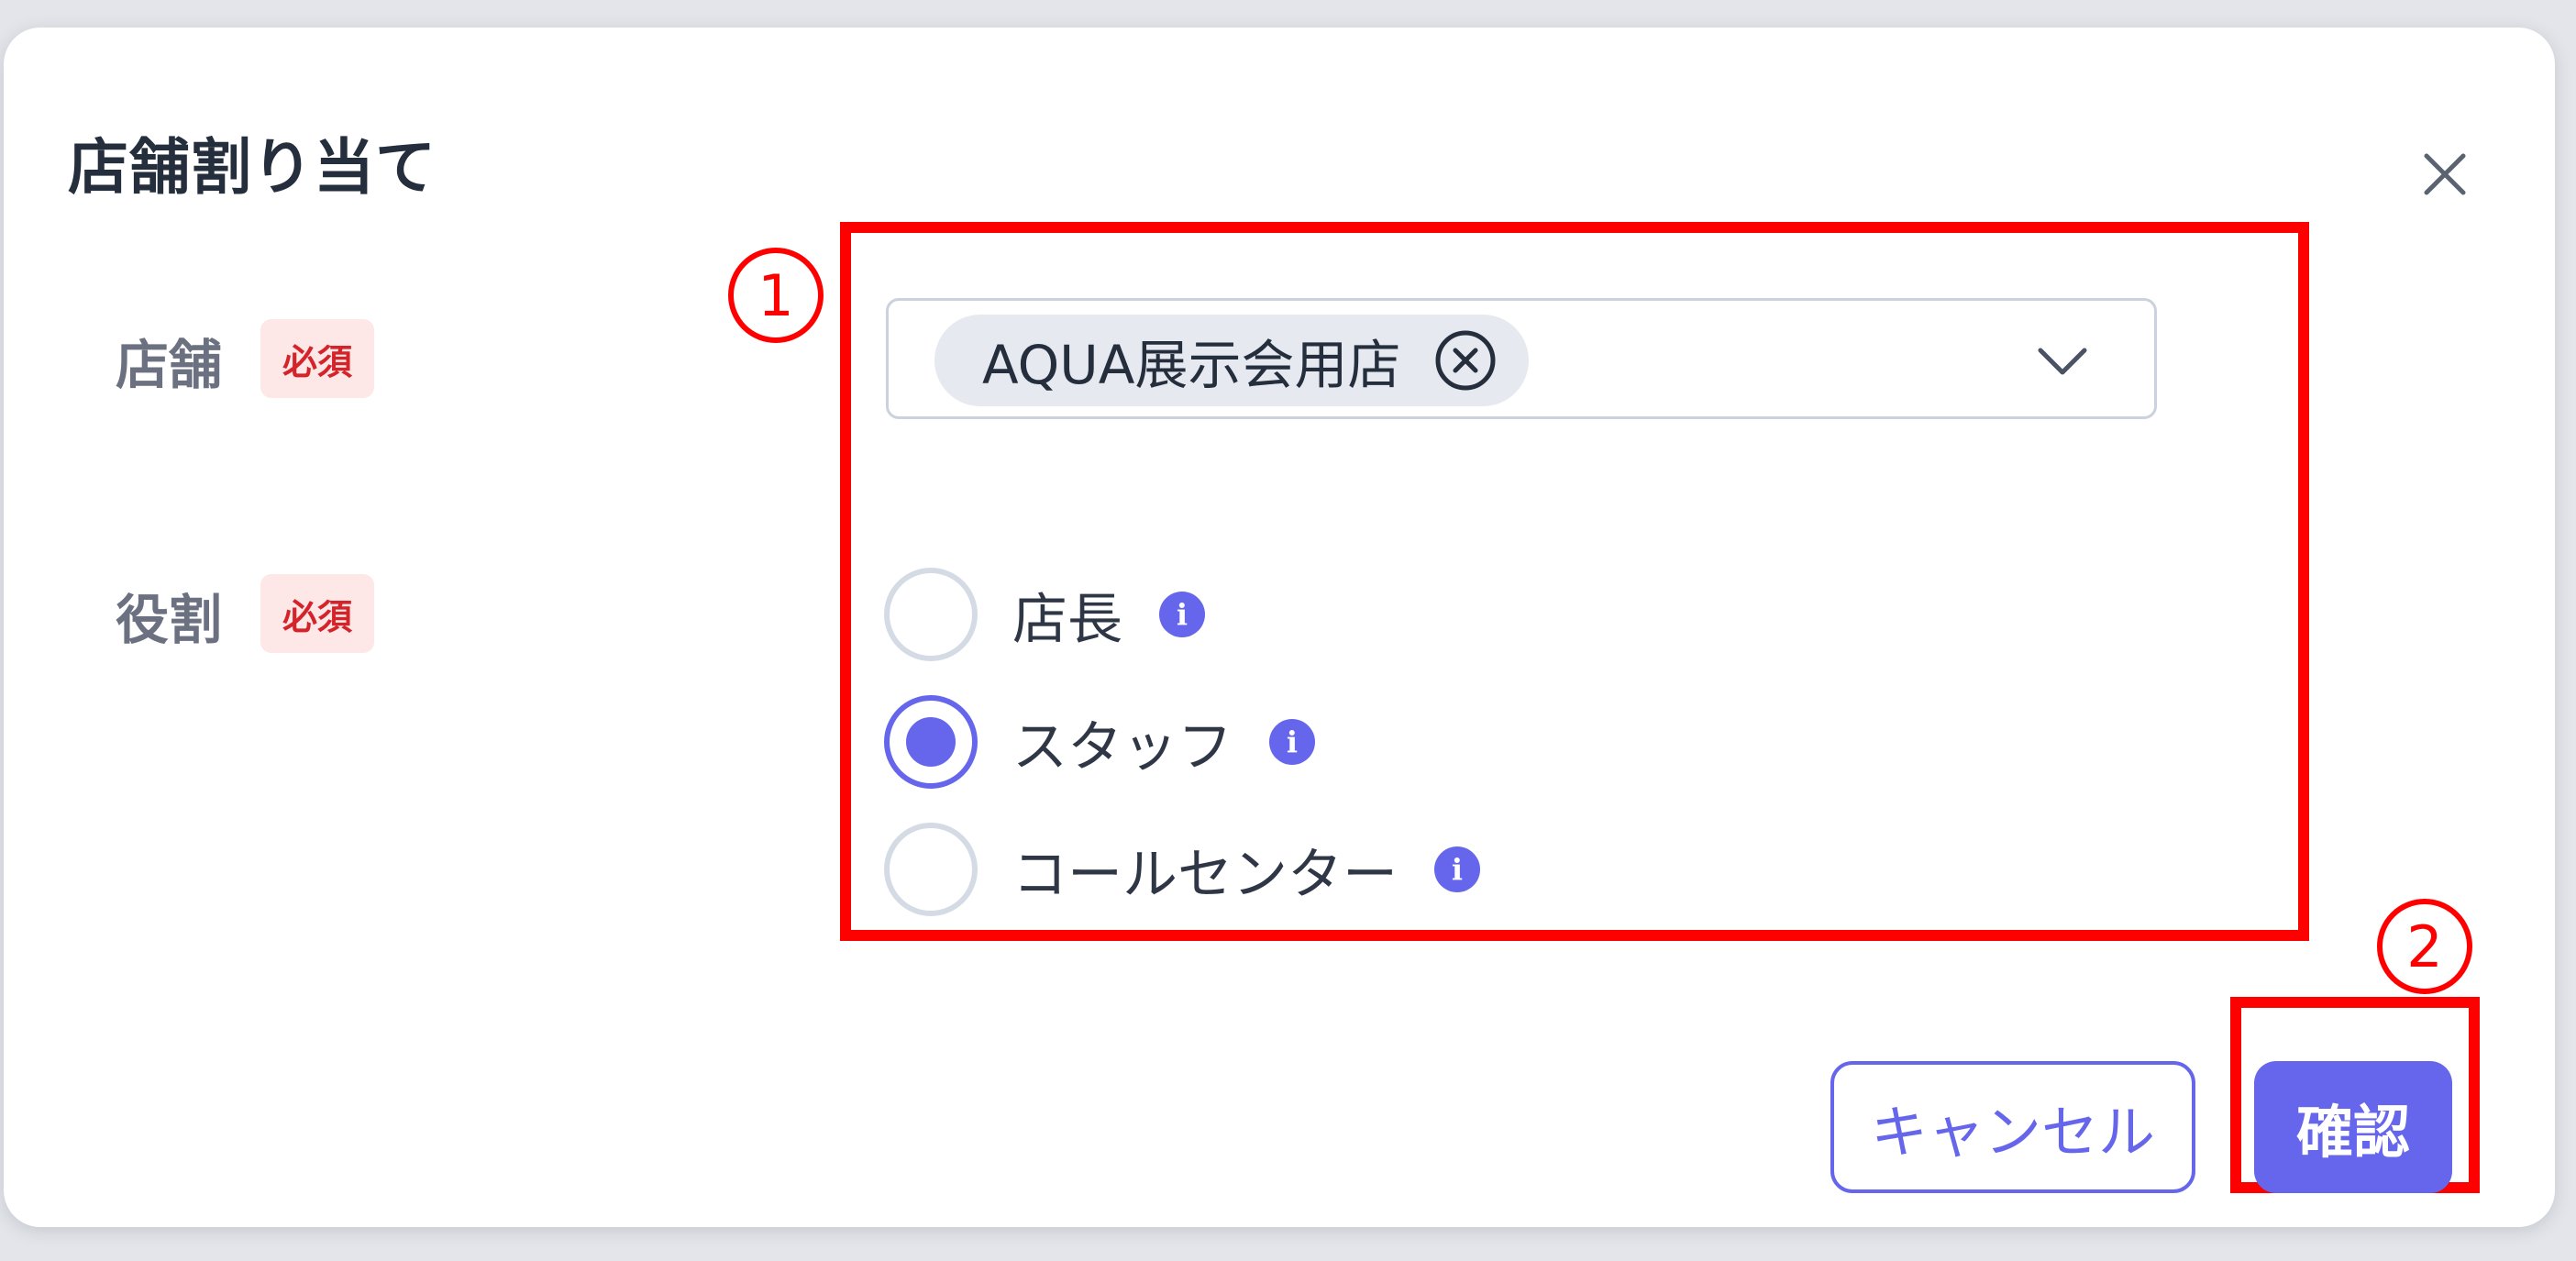 The width and height of the screenshot is (2576, 1261). What do you see at coordinates (2424, 946) in the screenshot?
I see `annotation-marker-2: 2` at bounding box center [2424, 946].